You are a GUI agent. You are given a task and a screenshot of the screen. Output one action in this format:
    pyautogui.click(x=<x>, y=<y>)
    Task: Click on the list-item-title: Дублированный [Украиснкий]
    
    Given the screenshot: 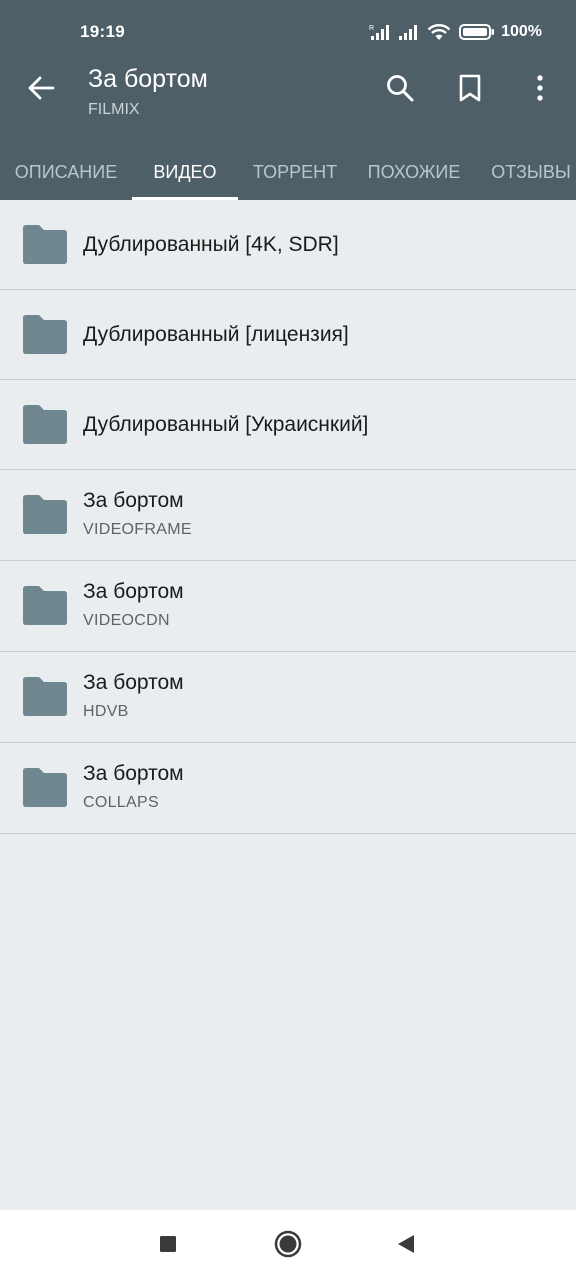 What is the action you would take?
    pyautogui.click(x=226, y=424)
    